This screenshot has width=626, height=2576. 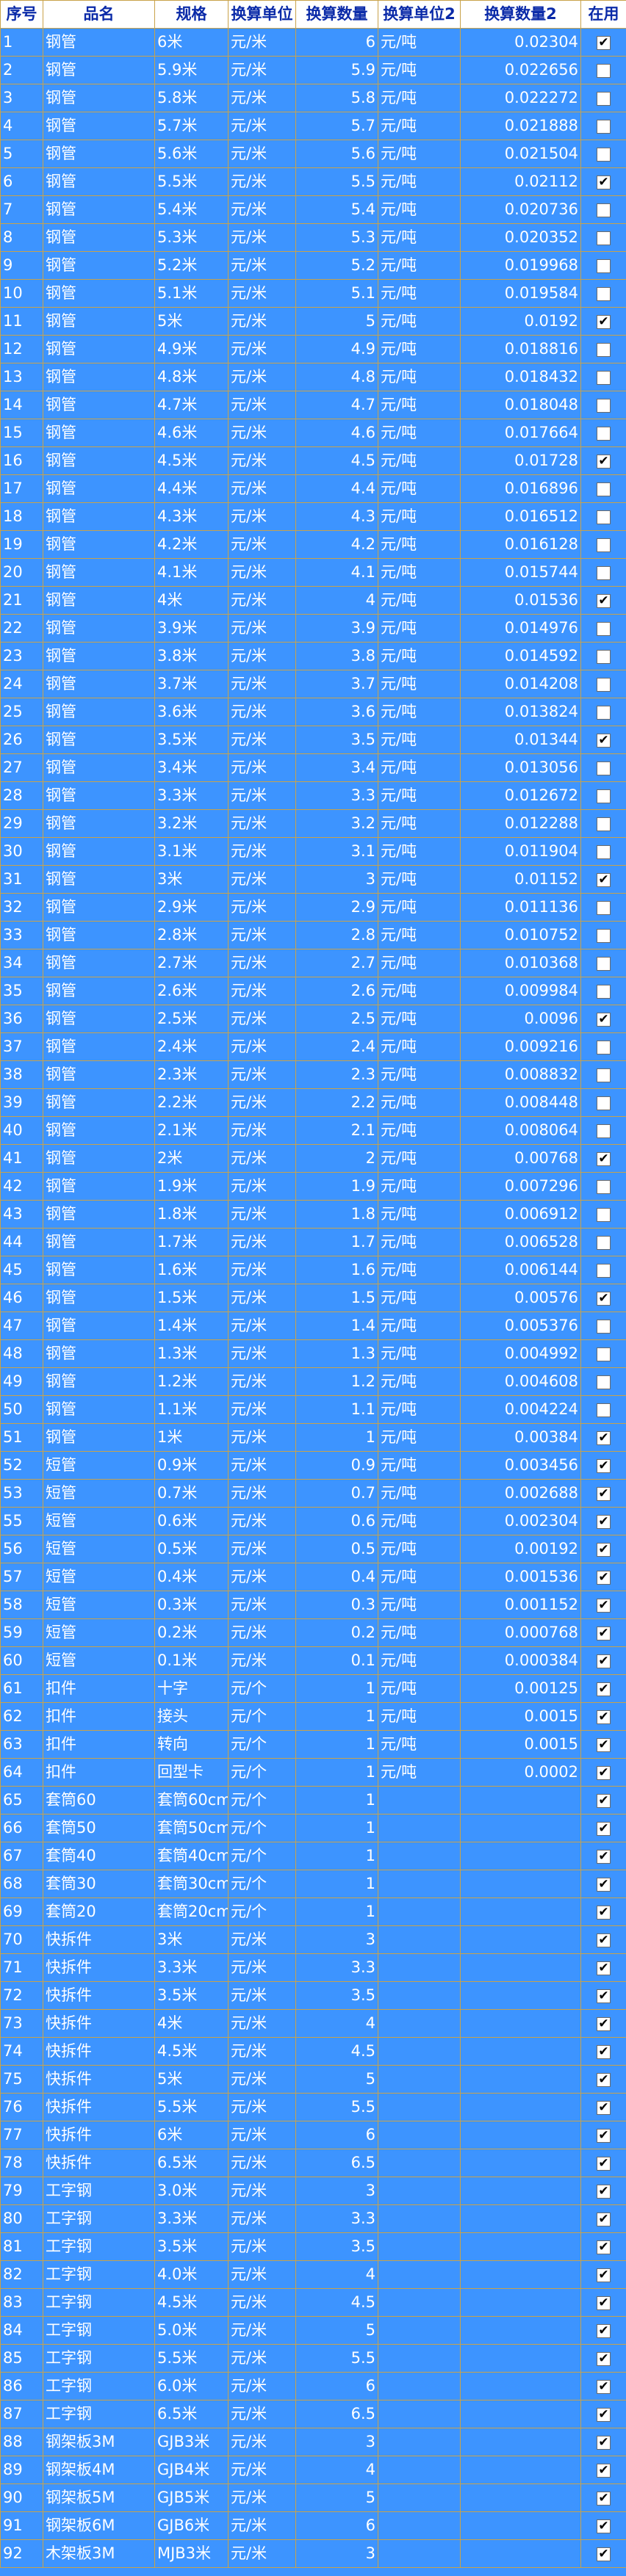 What do you see at coordinates (336, 572) in the screenshot?
I see `cell-qty: 4.1` at bounding box center [336, 572].